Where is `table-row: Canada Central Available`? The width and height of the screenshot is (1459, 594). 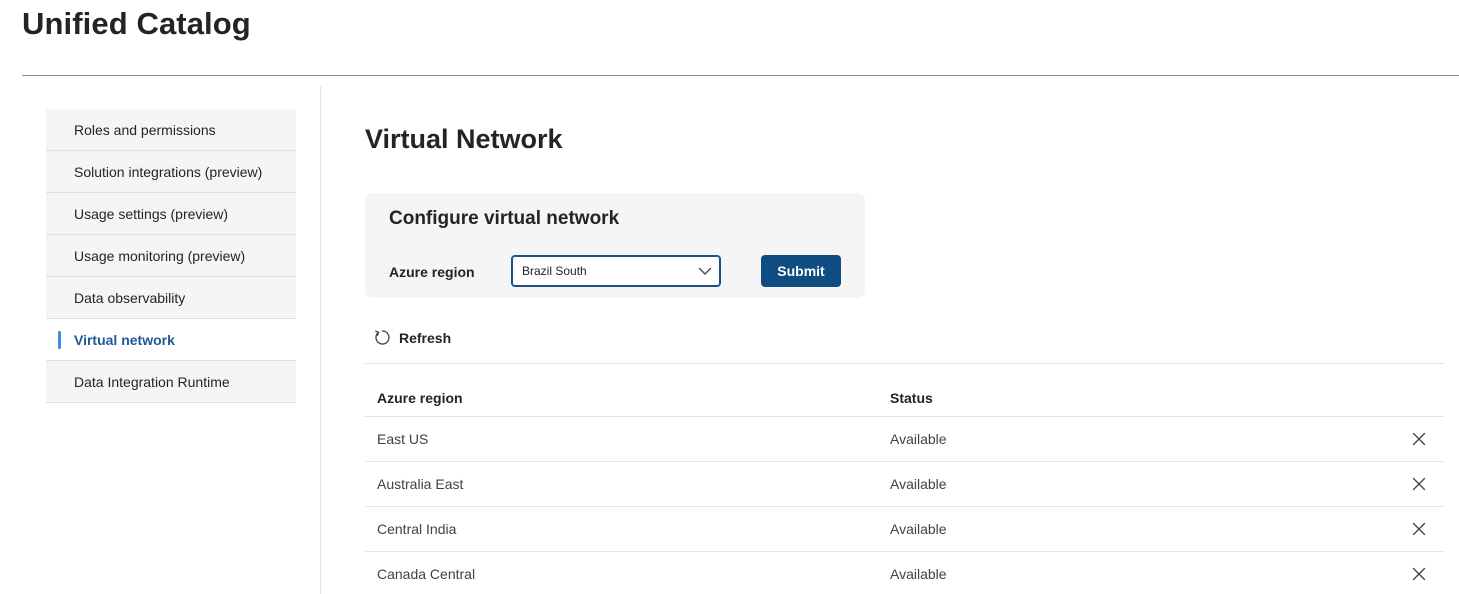 table-row: Canada Central Available is located at coordinates (904, 573).